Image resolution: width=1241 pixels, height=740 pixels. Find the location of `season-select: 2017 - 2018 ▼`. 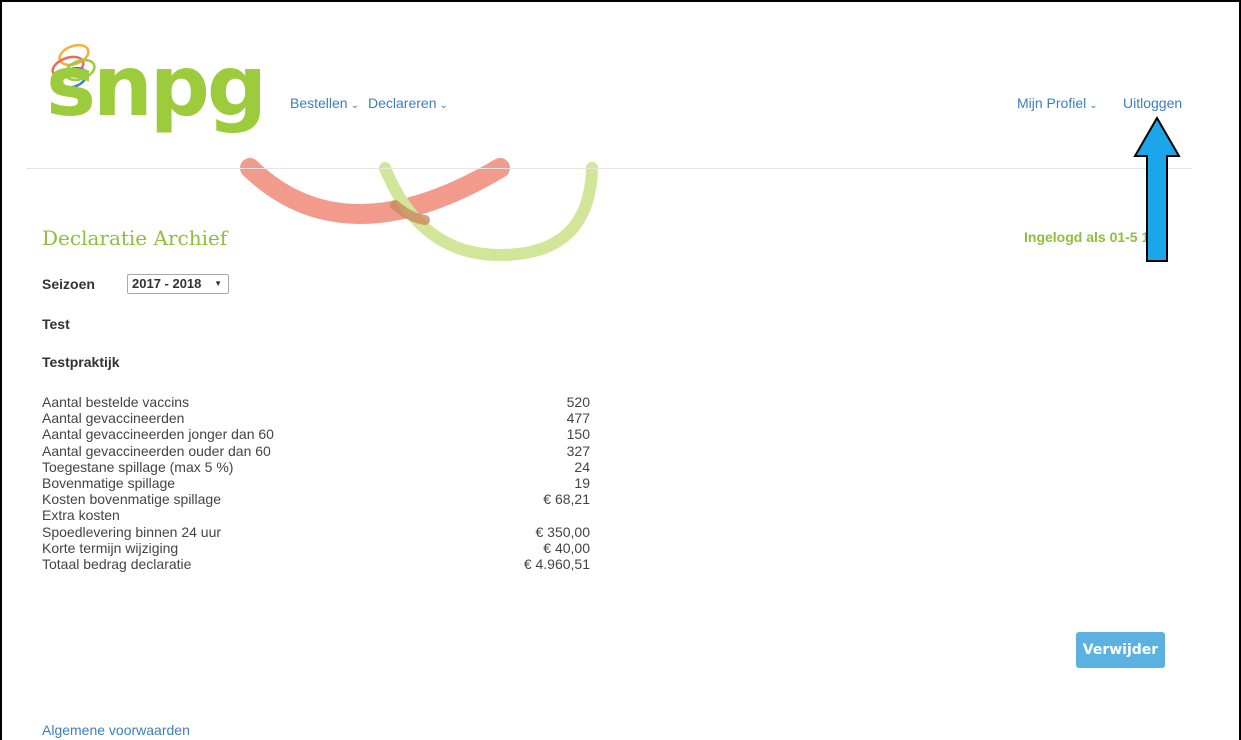

season-select: 2017 - 2018 ▼ is located at coordinates (178, 284).